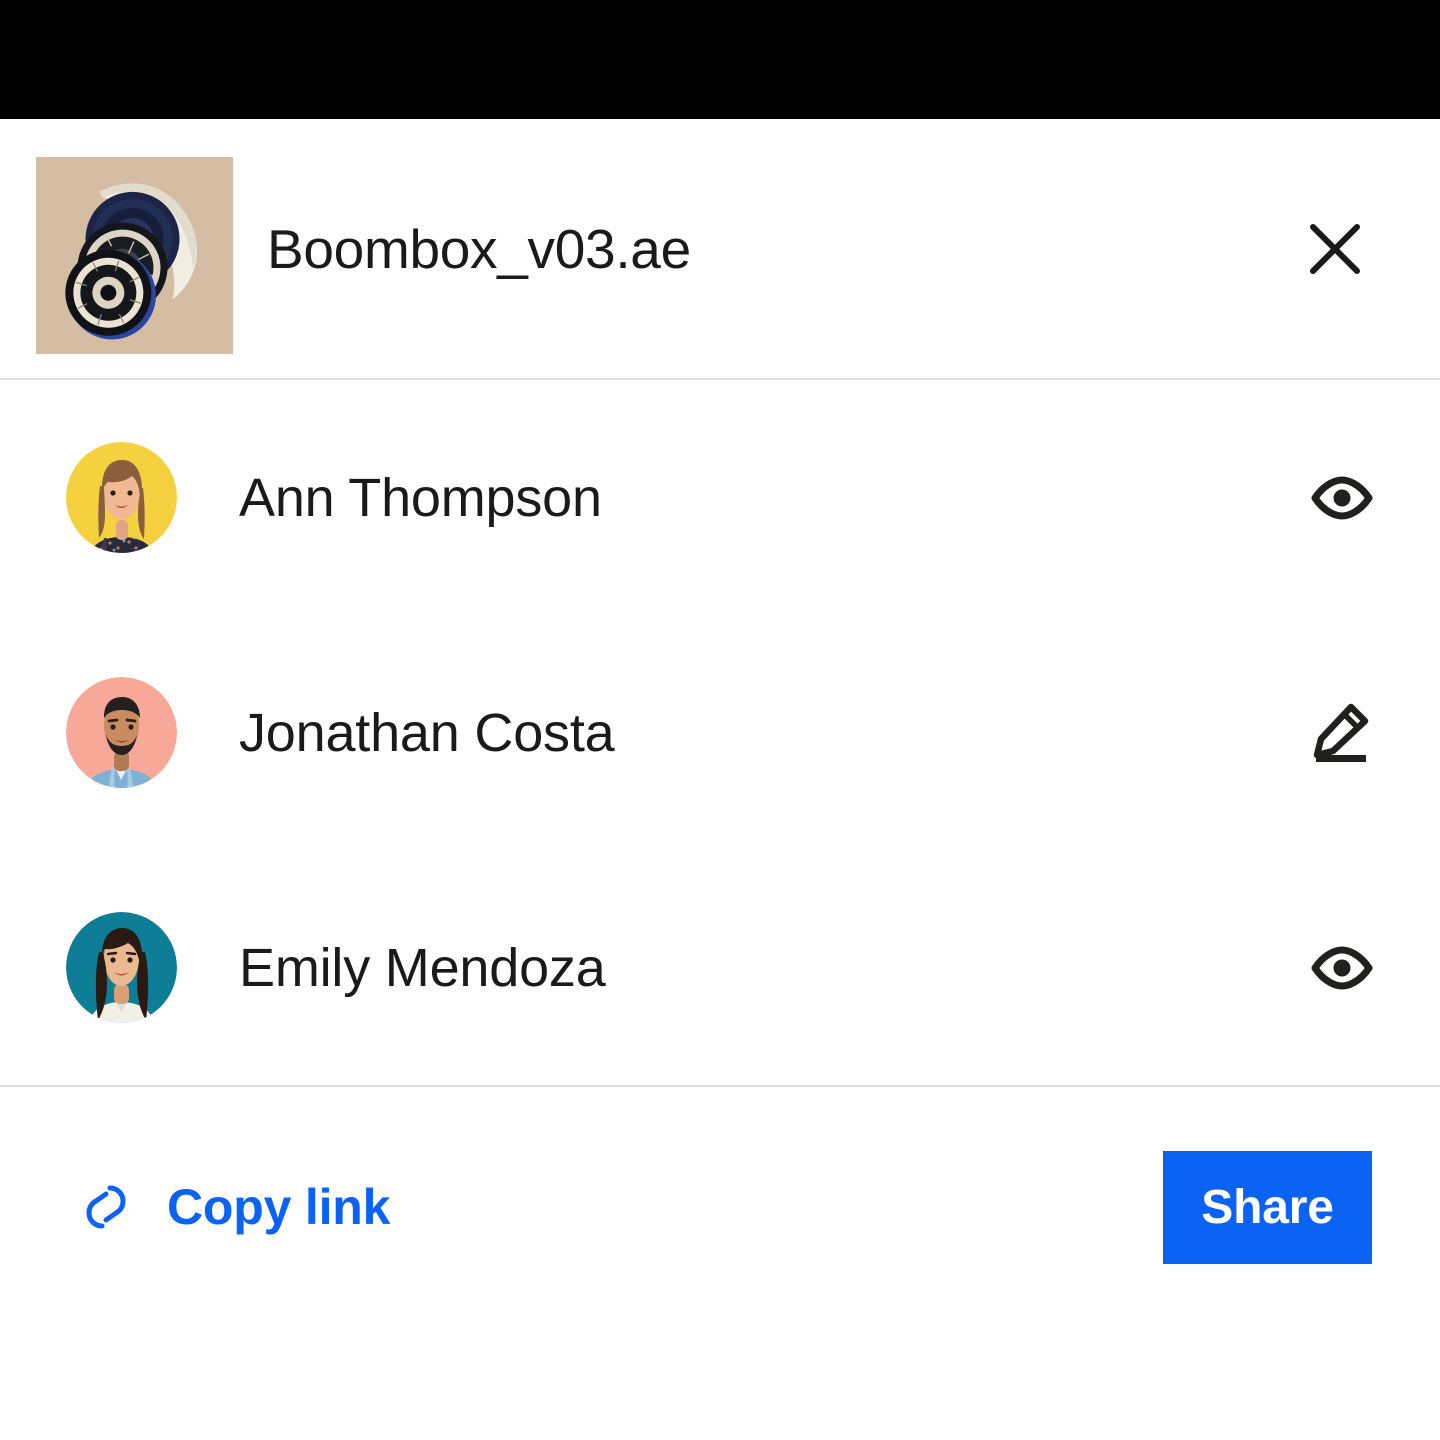 This screenshot has height=1440, width=1440. I want to click on copy-link-button: Copy link, so click(232, 1207).